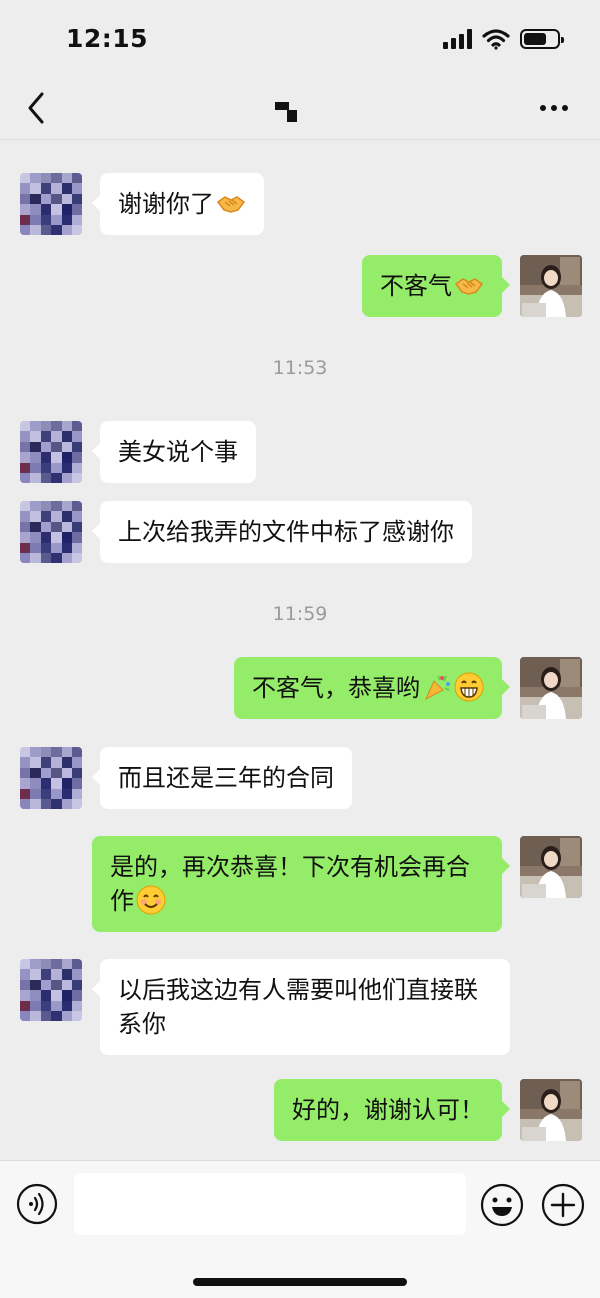 The image size is (600, 1298). What do you see at coordinates (300, 39) in the screenshot?
I see `status-bar: 12:15` at bounding box center [300, 39].